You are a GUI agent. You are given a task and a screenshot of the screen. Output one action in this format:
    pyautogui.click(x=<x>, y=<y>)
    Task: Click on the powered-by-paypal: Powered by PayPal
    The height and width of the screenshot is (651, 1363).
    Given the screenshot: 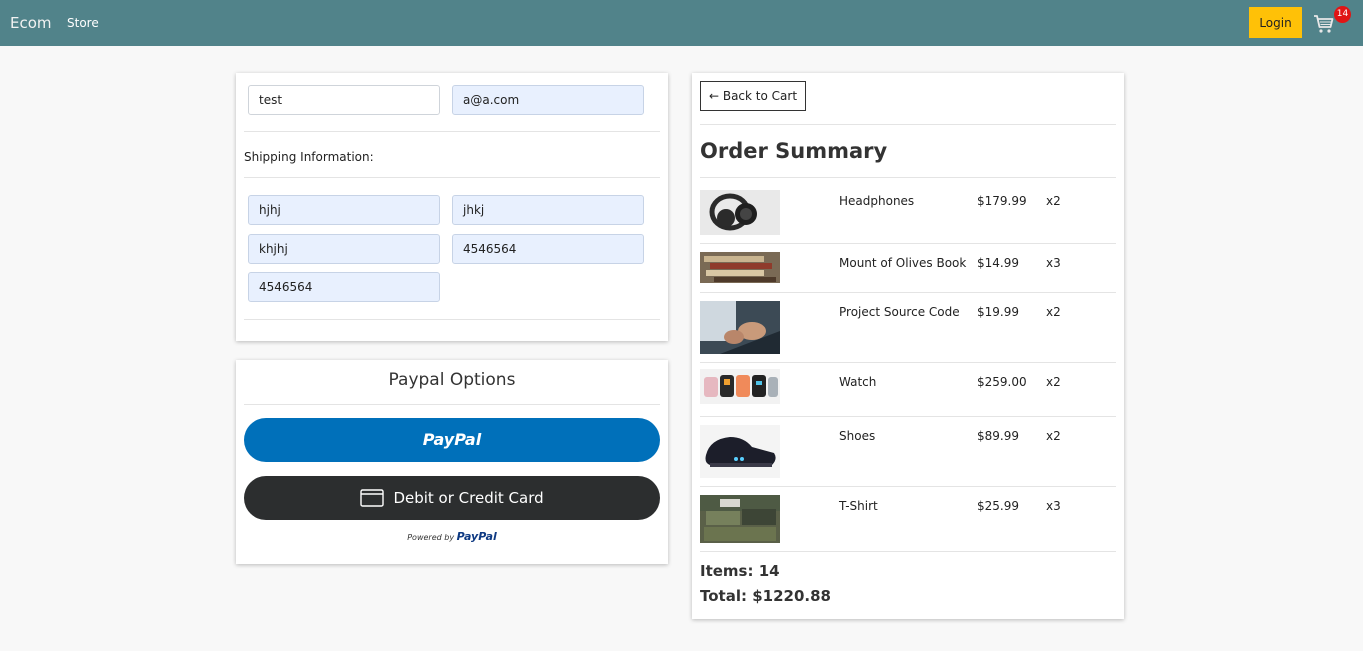 What is the action you would take?
    pyautogui.click(x=452, y=536)
    